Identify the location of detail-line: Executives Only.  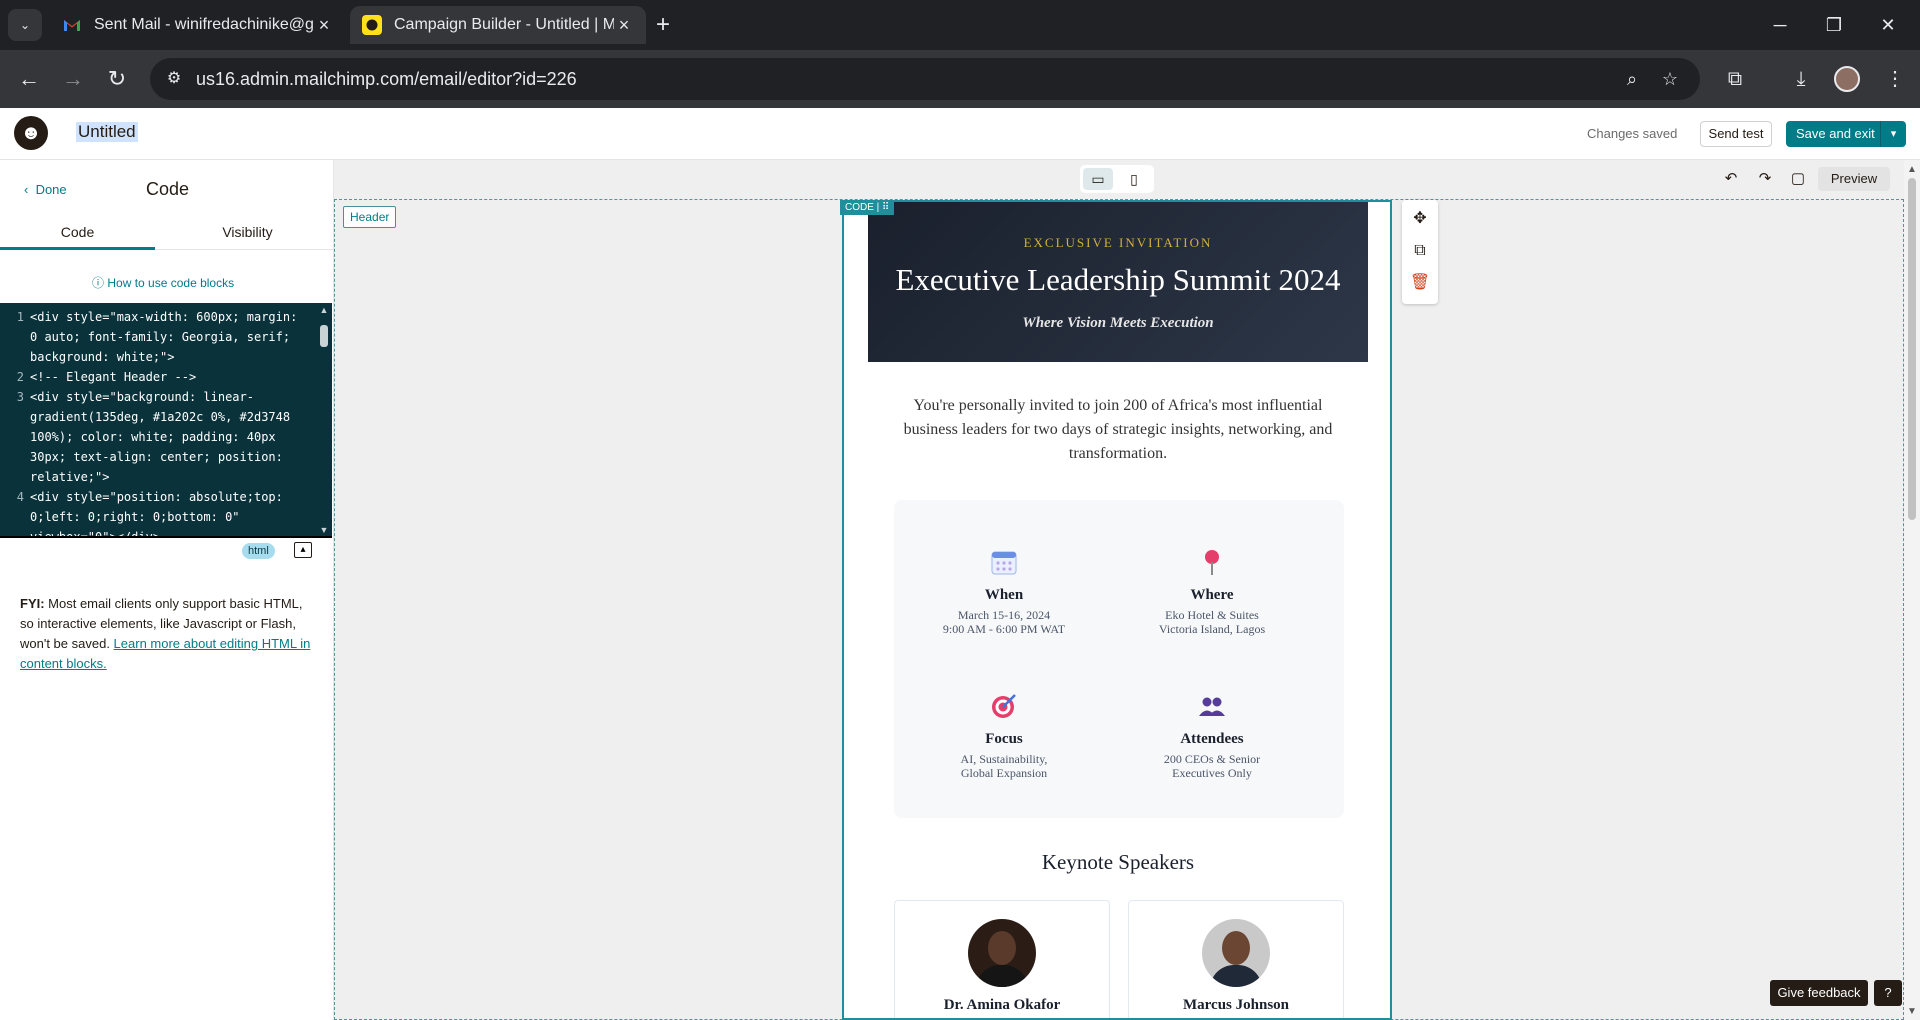
(1212, 773).